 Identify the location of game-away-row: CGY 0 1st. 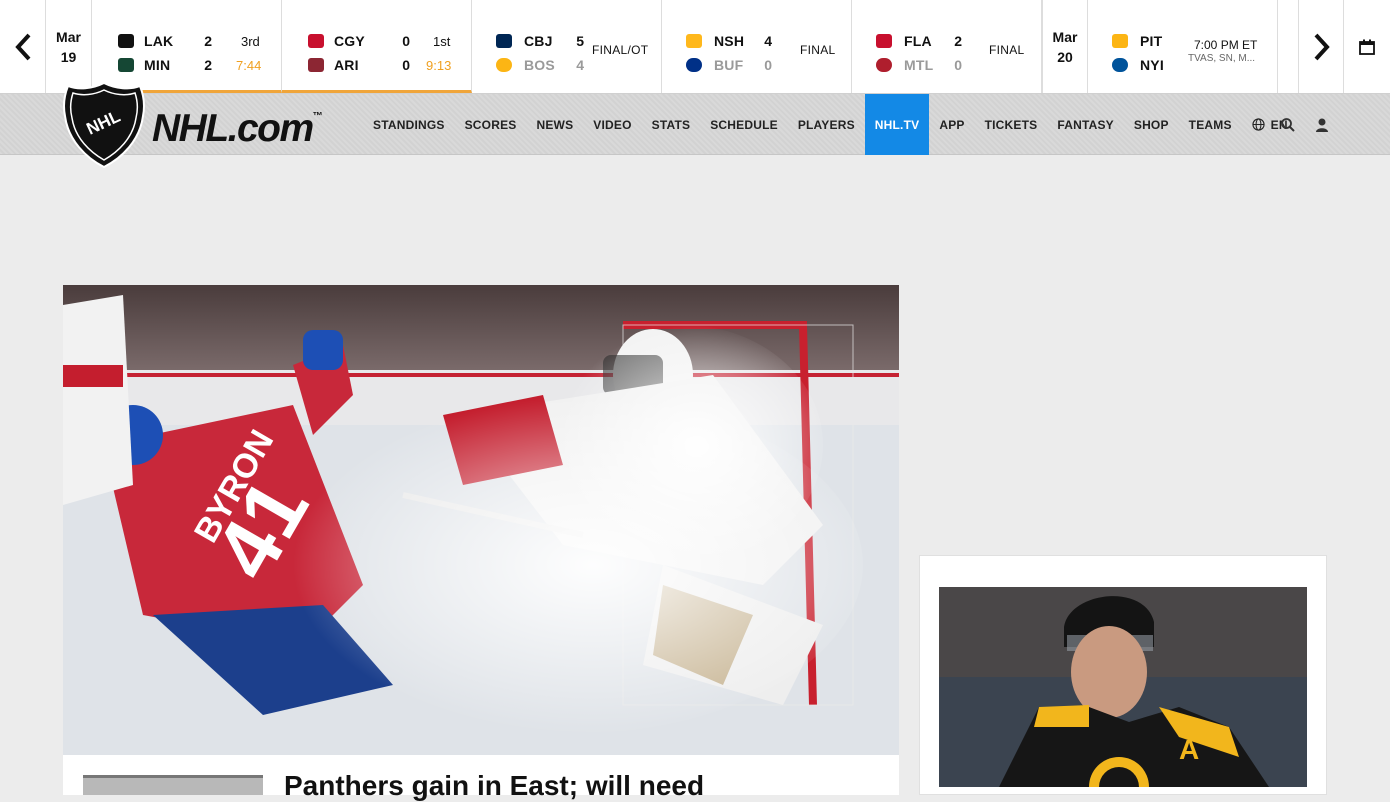
(377, 41).